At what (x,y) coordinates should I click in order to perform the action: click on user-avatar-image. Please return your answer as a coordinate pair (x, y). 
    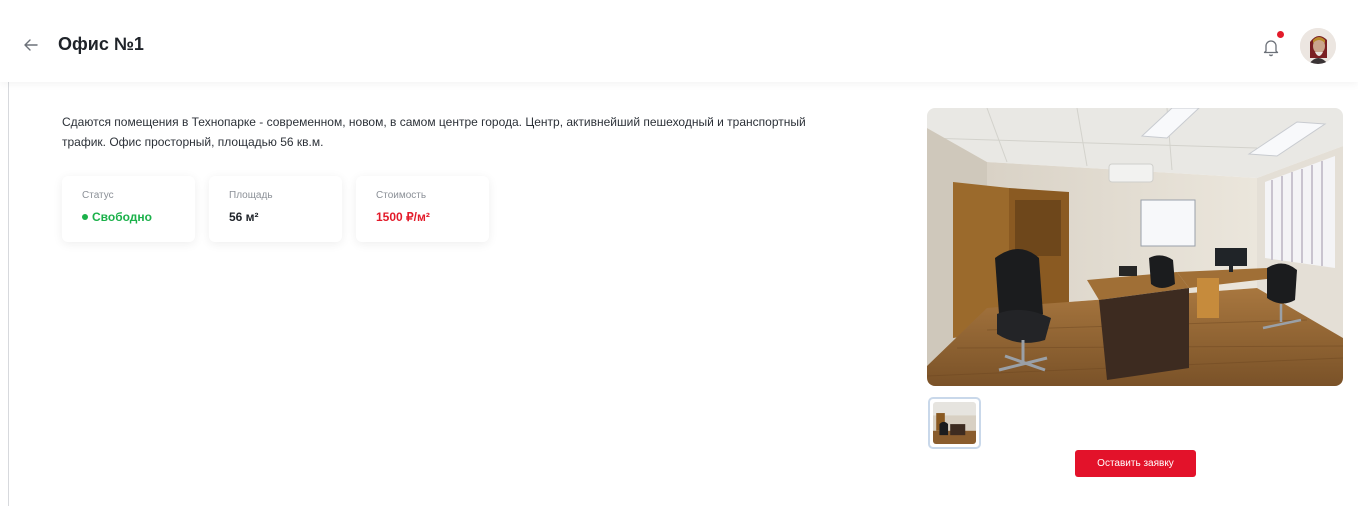
    Looking at the image, I should click on (1318, 46).